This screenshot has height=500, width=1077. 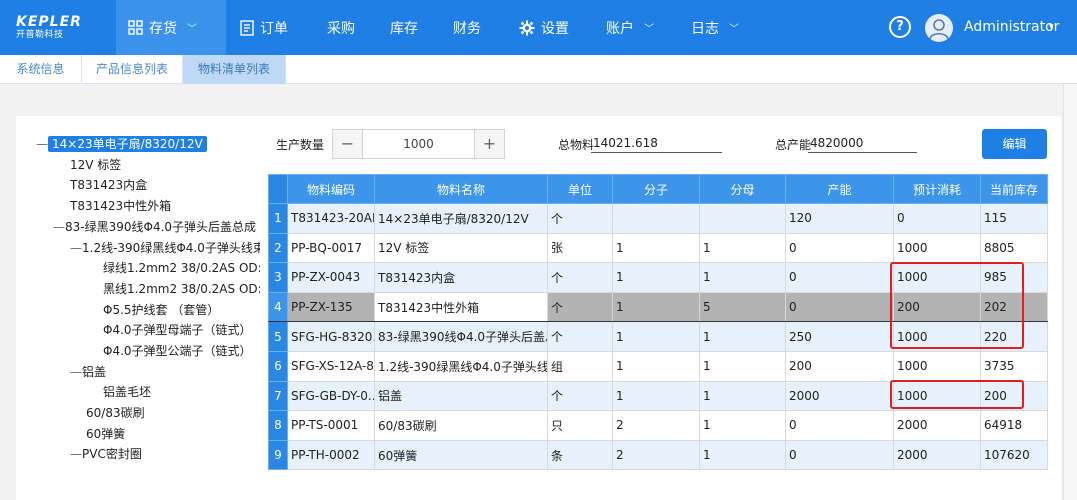 I want to click on row-number: 7, so click(x=278, y=396).